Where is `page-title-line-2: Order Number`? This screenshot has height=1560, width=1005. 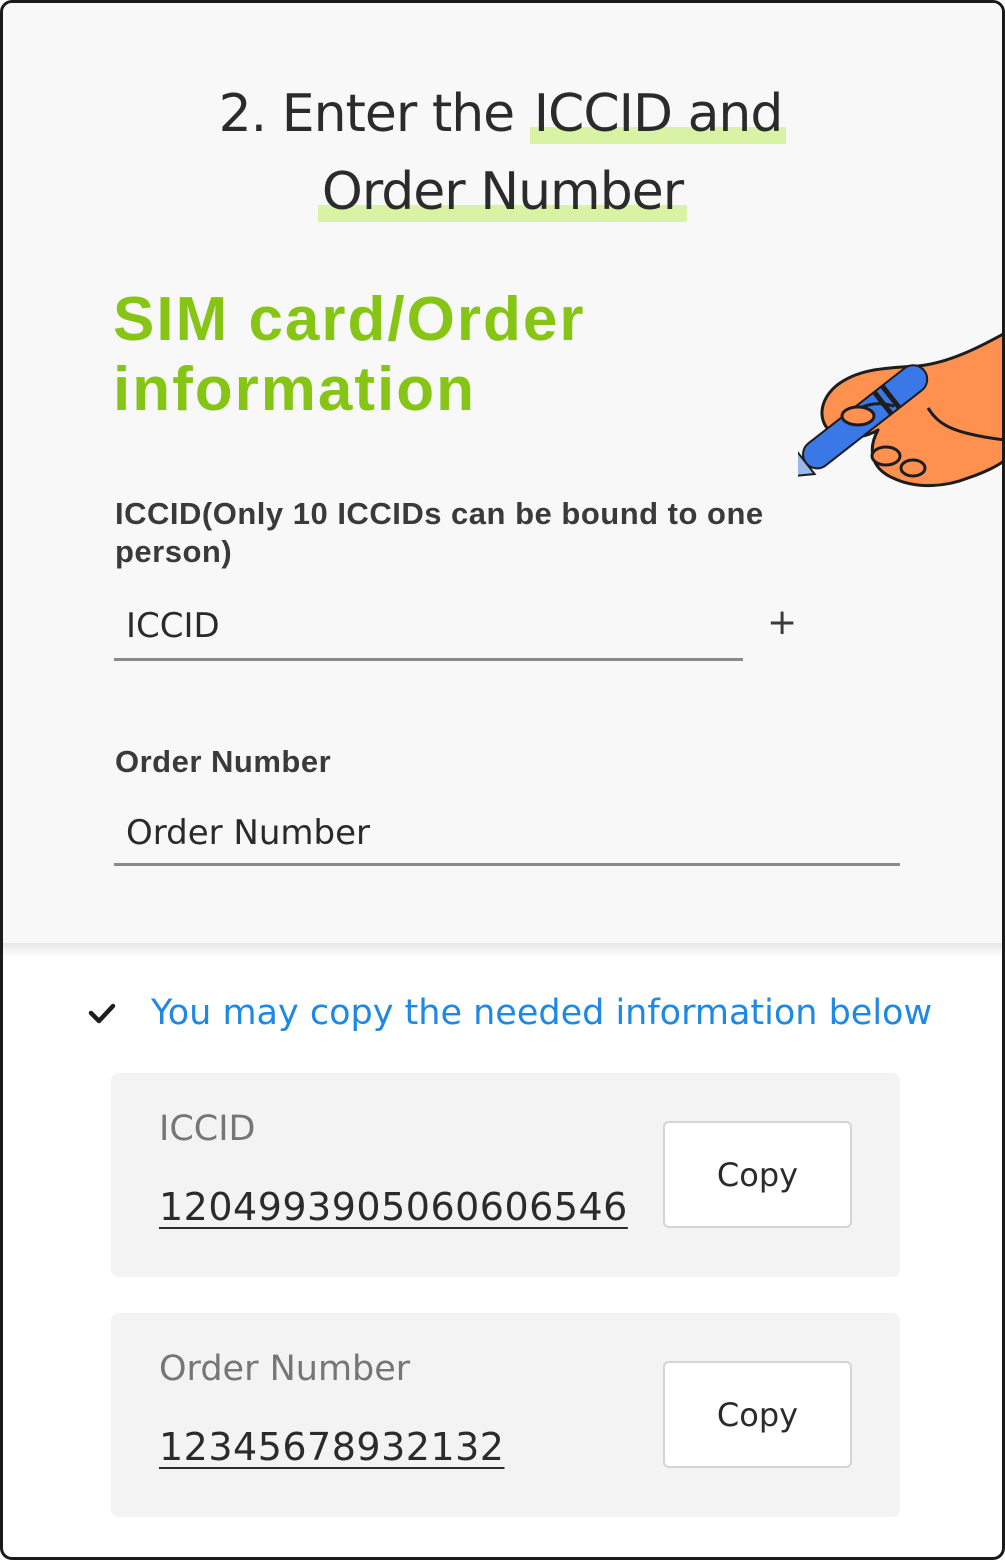
page-title-line-2: Order Number is located at coordinates (502, 192).